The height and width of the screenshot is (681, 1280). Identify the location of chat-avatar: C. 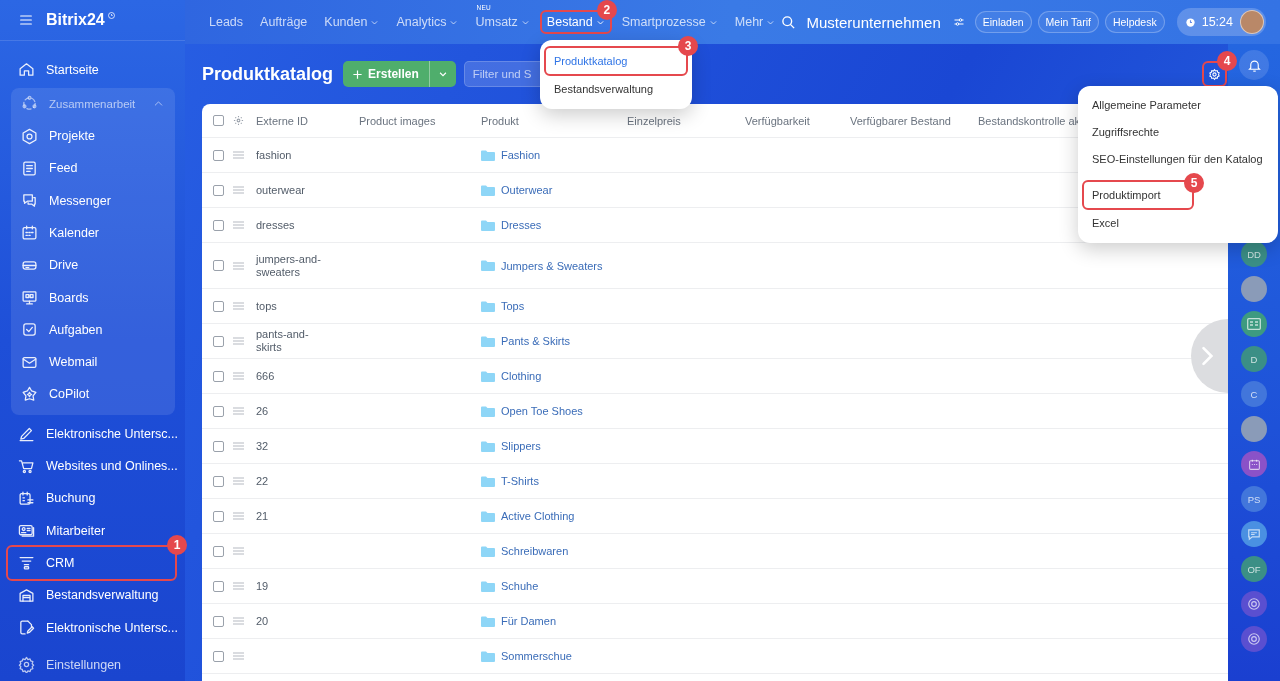
(1254, 394).